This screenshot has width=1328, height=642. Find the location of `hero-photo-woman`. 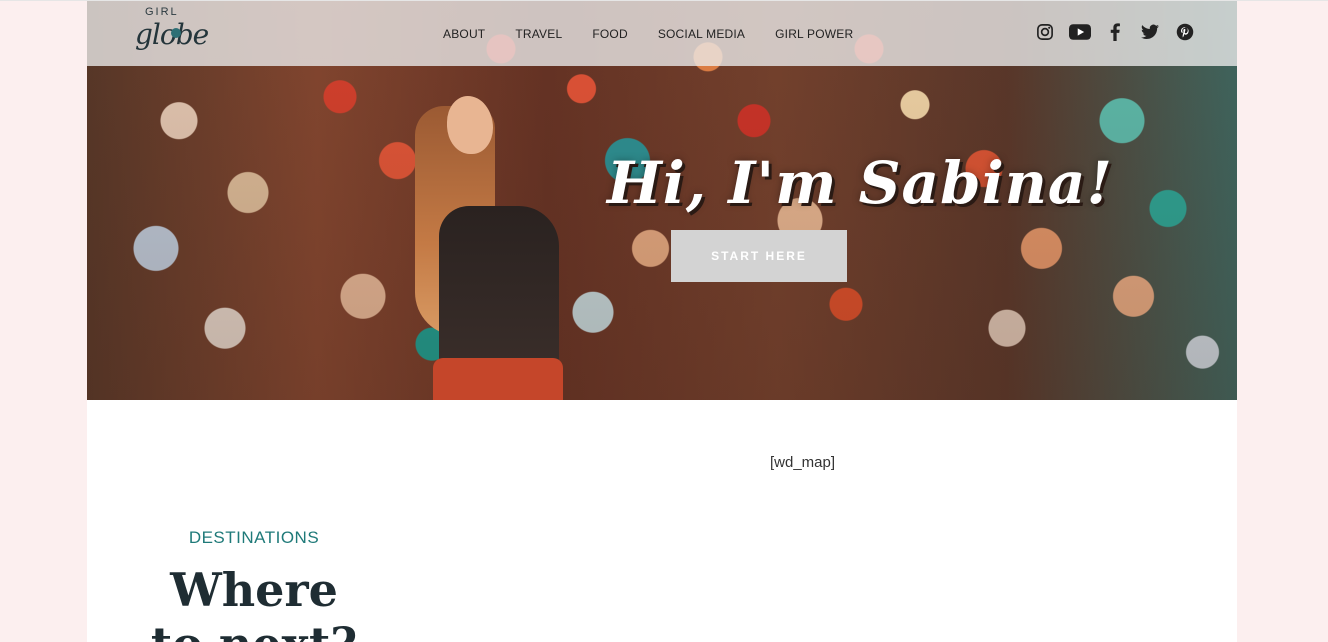

hero-photo-woman is located at coordinates (485, 248).